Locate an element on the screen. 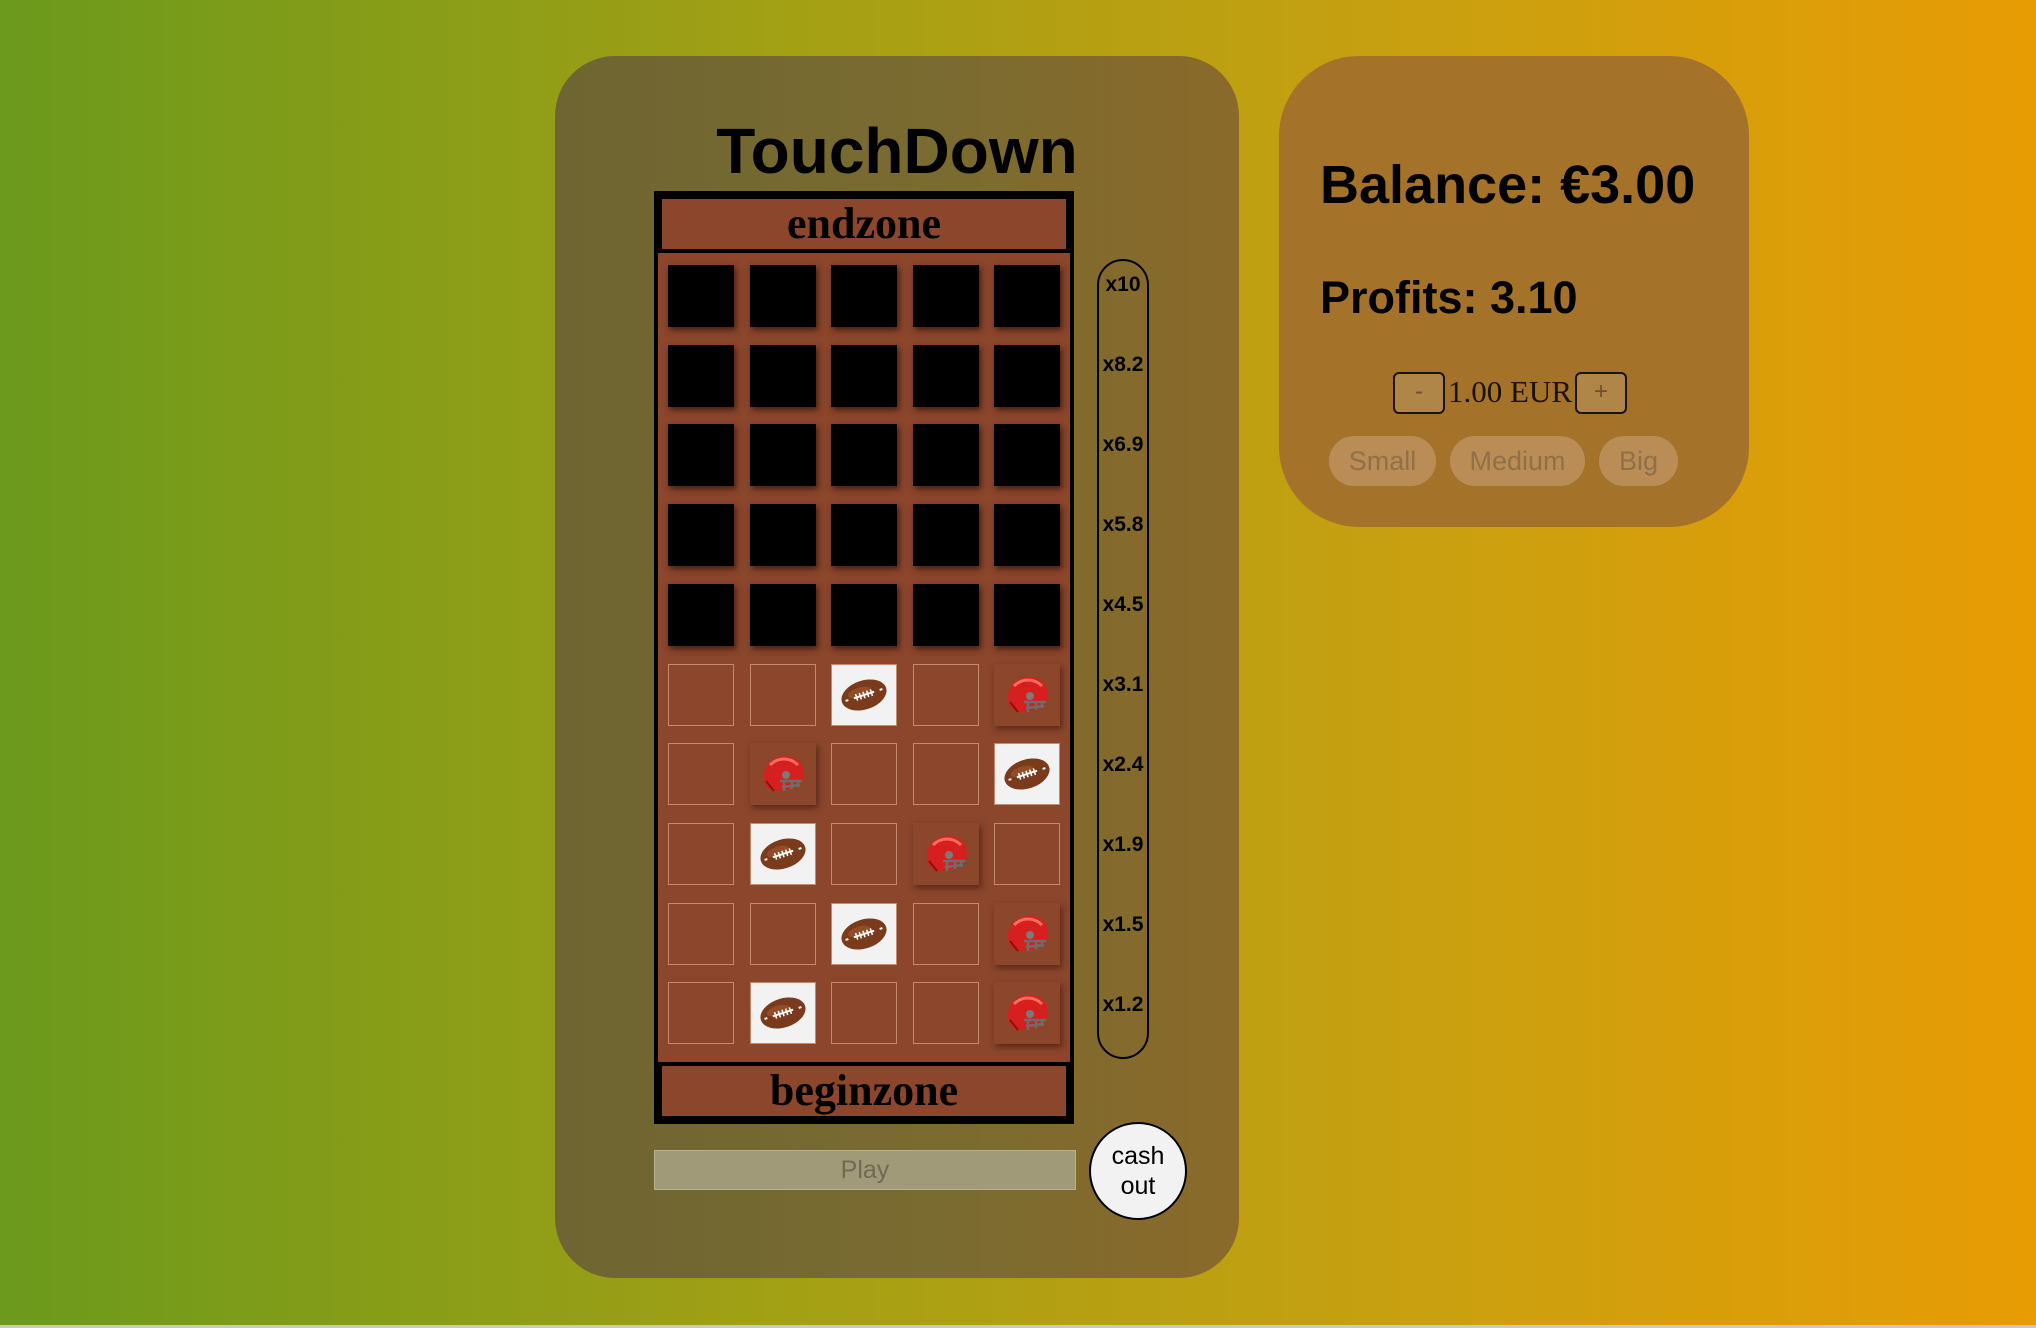 The image size is (2036, 1328). profits-display: Profits: 3.10 is located at coordinates (1449, 297).